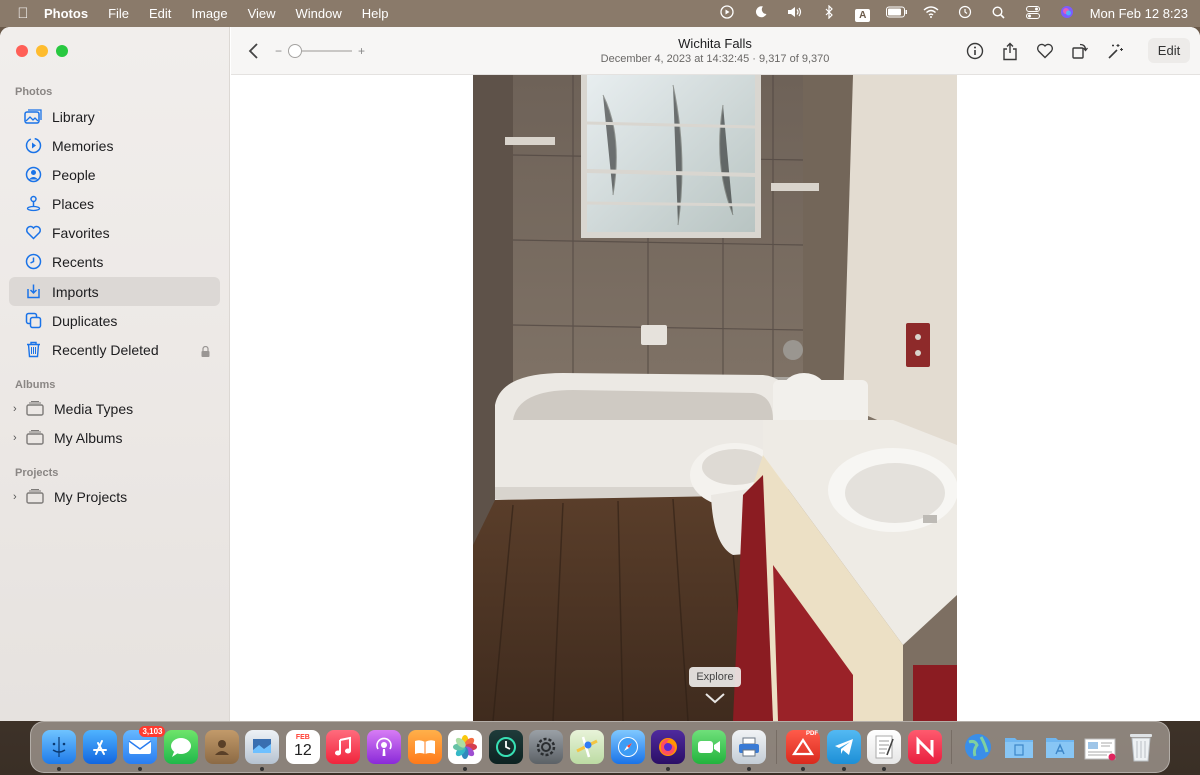 The height and width of the screenshot is (775, 1200). Describe the element at coordinates (118, 13) in the screenshot. I see `menu-file: File` at that location.